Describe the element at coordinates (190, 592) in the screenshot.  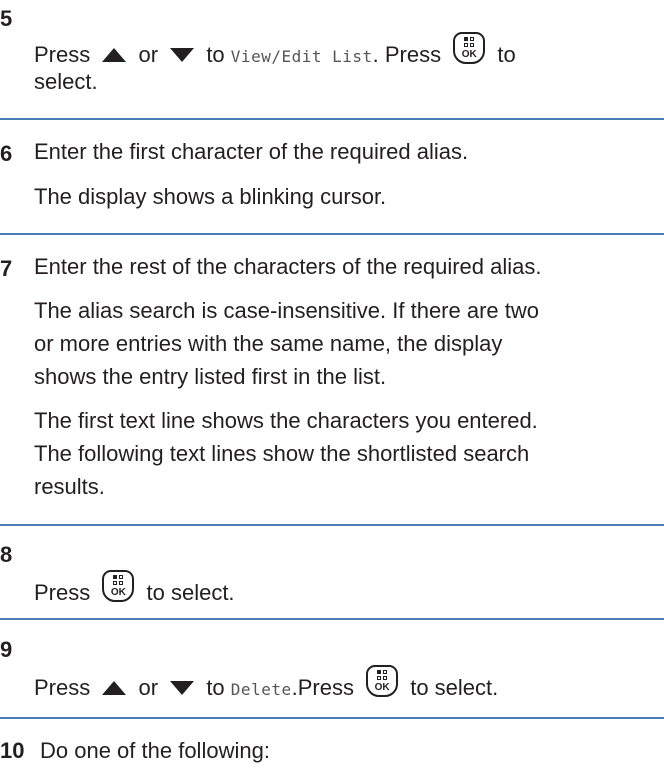
I see `step-8-to-select: to select.` at that location.